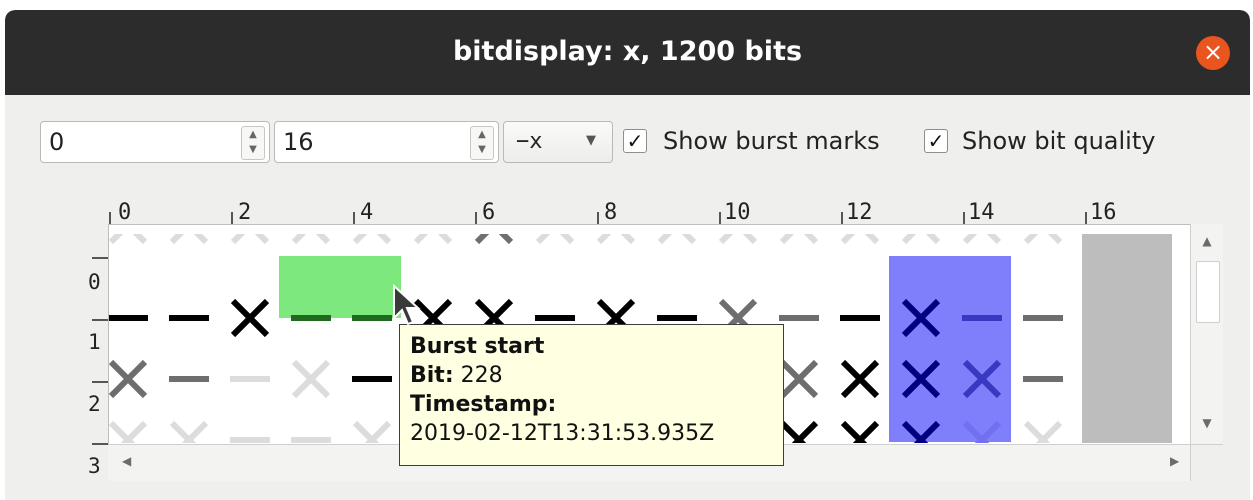  What do you see at coordinates (407, 305) in the screenshot?
I see `mouse-pointer-icon` at bounding box center [407, 305].